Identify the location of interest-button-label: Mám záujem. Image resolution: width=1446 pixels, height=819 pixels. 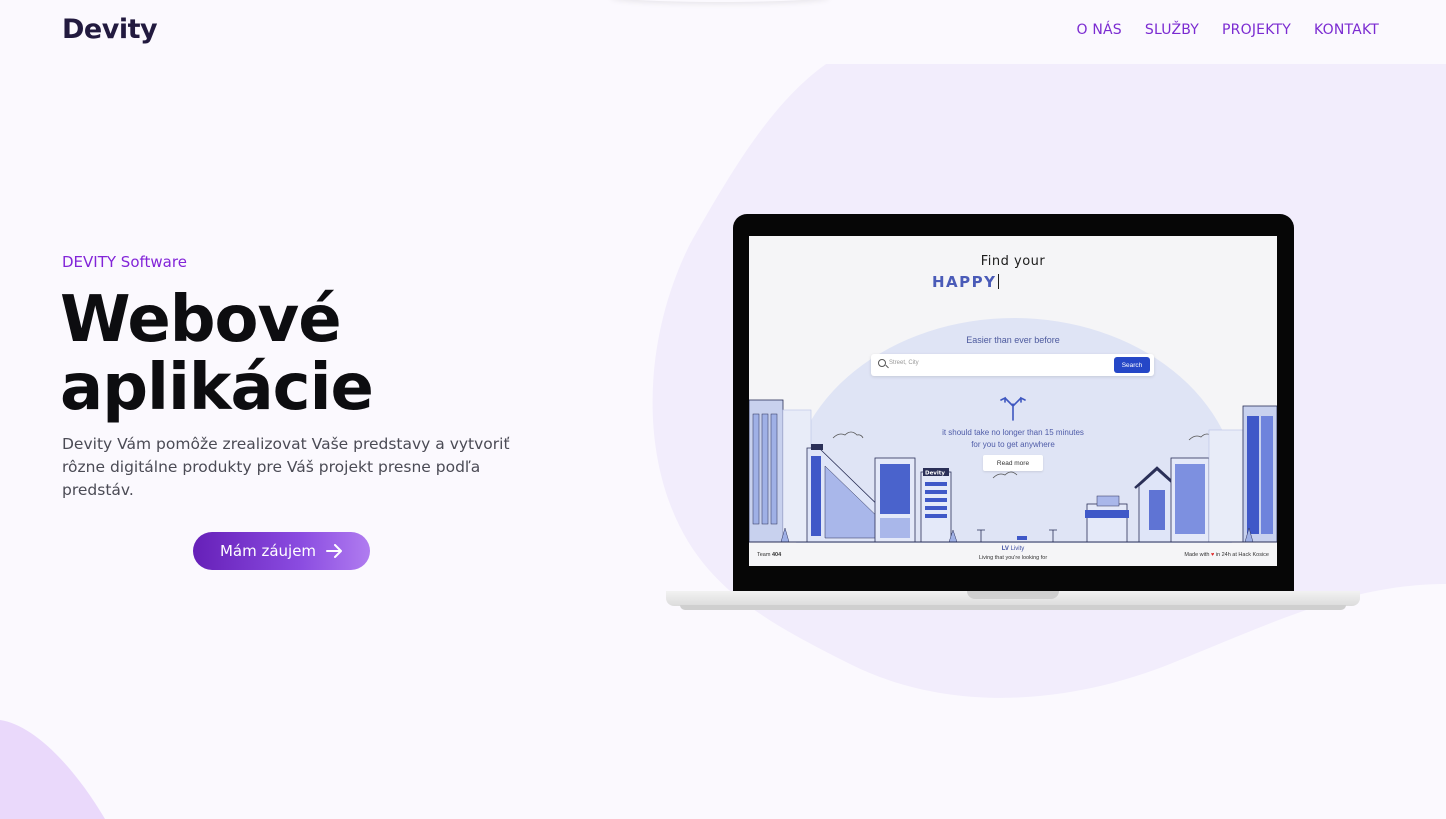
(268, 551).